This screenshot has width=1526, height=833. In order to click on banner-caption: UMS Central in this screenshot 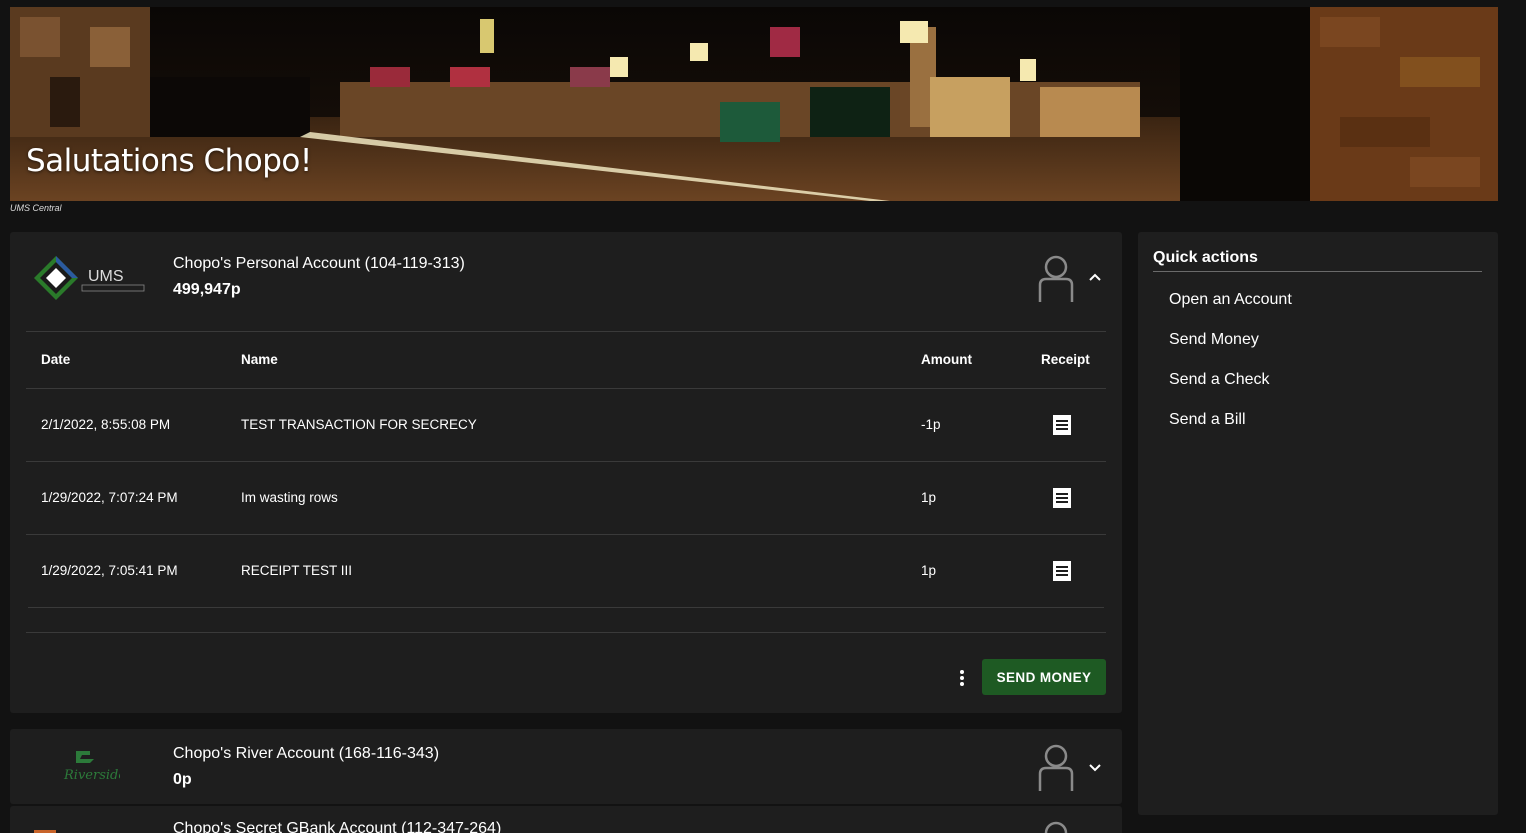, I will do `click(36, 208)`.